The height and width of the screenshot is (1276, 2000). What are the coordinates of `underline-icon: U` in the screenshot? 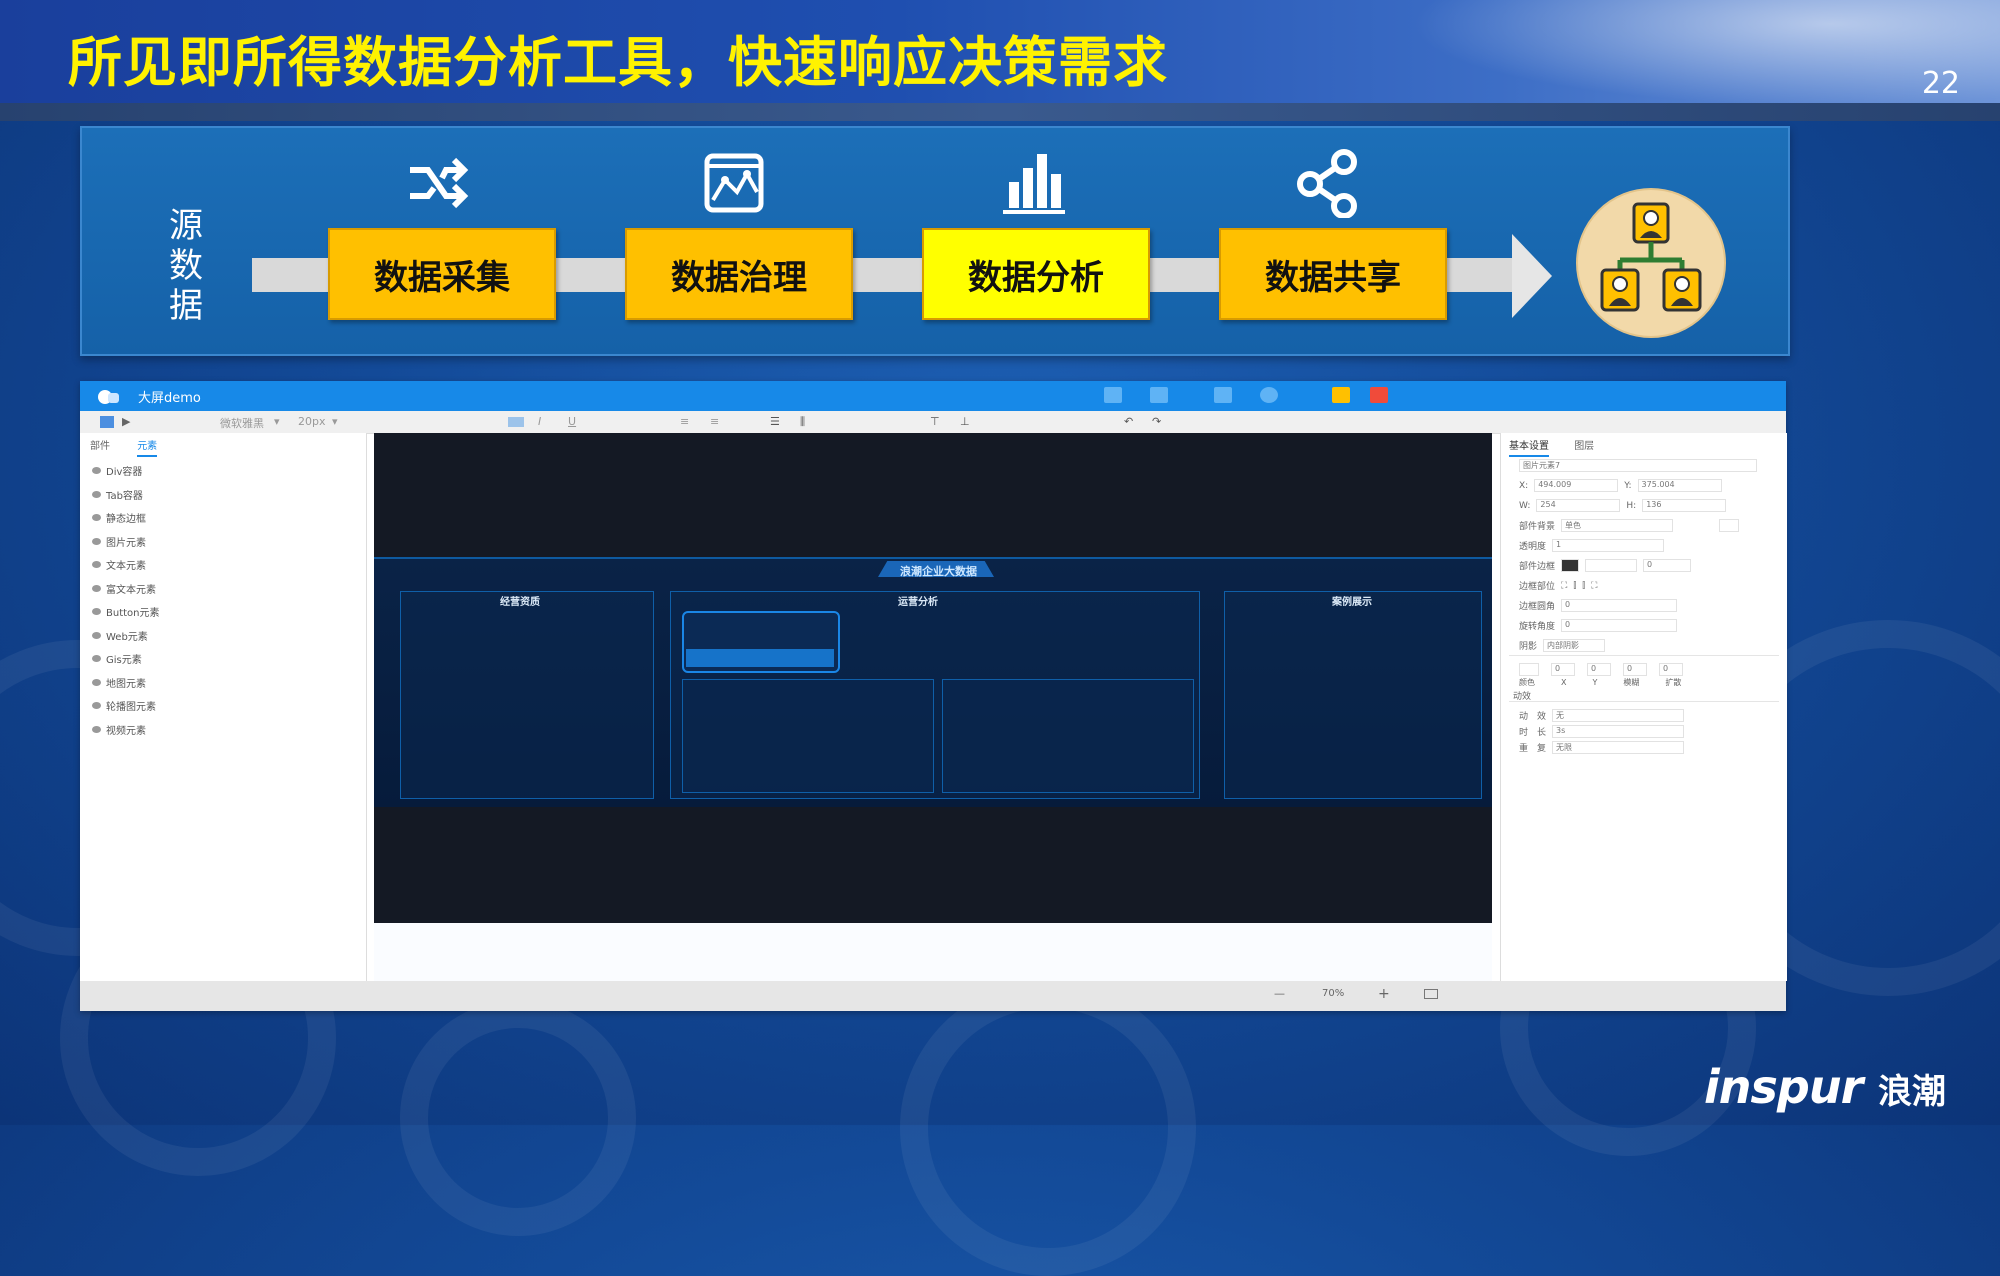 It's located at (572, 421).